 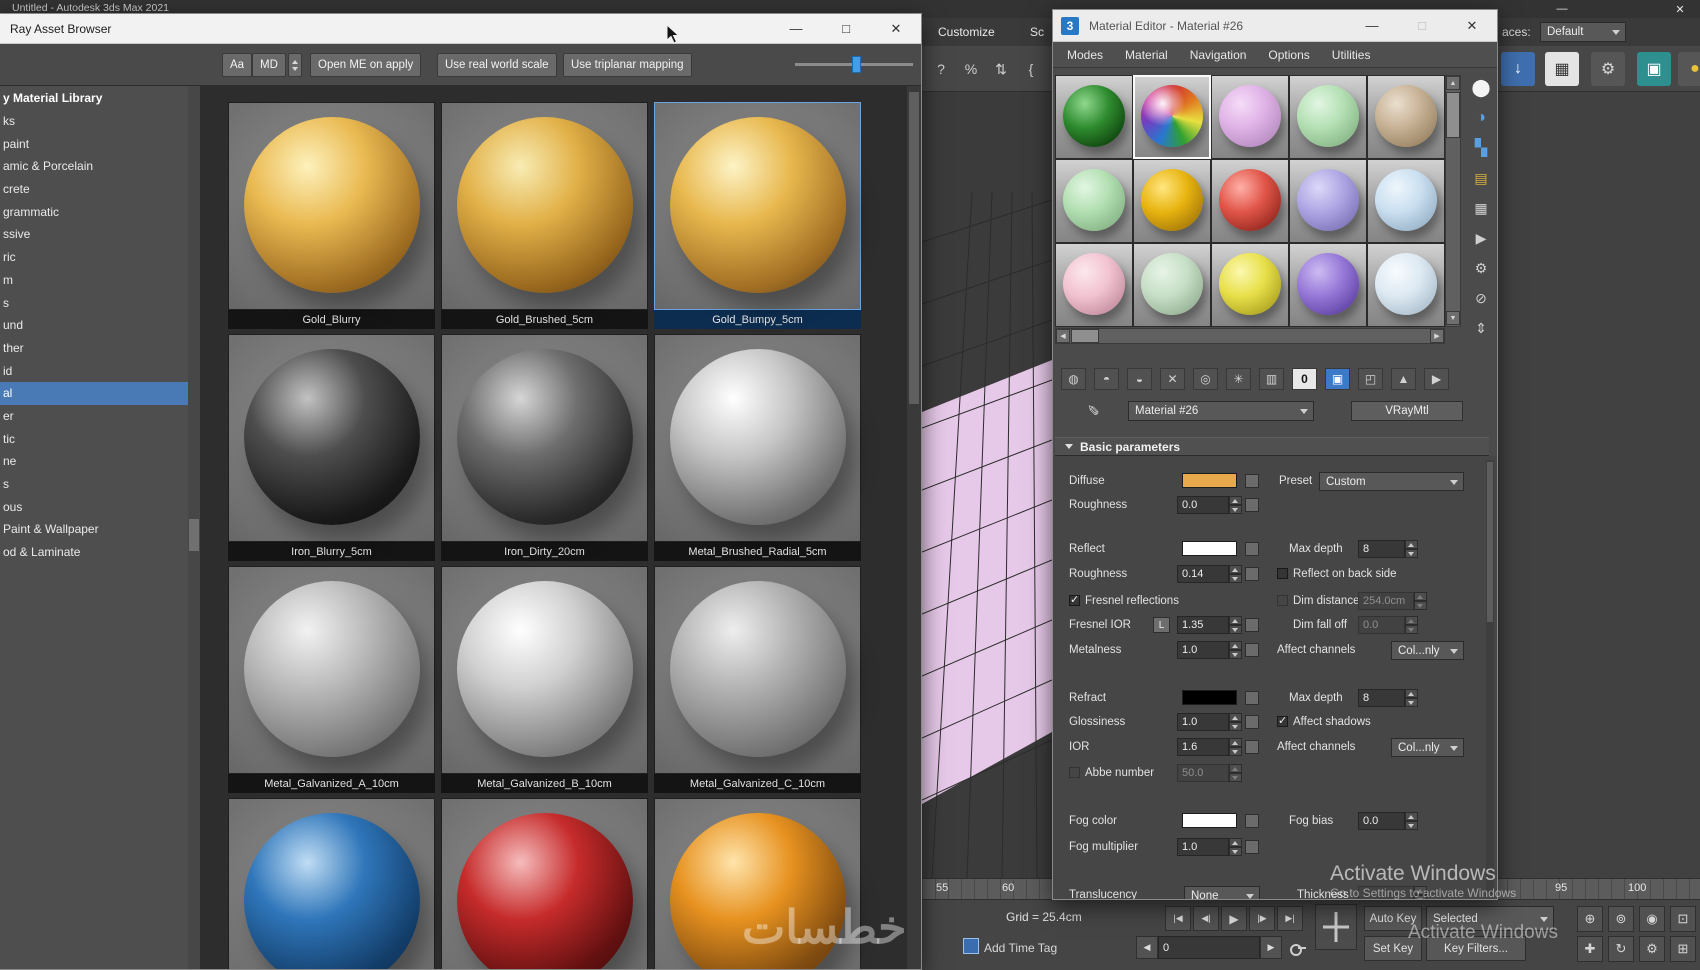 What do you see at coordinates (1147, 947) in the screenshot?
I see `frame-back-button: ◀` at bounding box center [1147, 947].